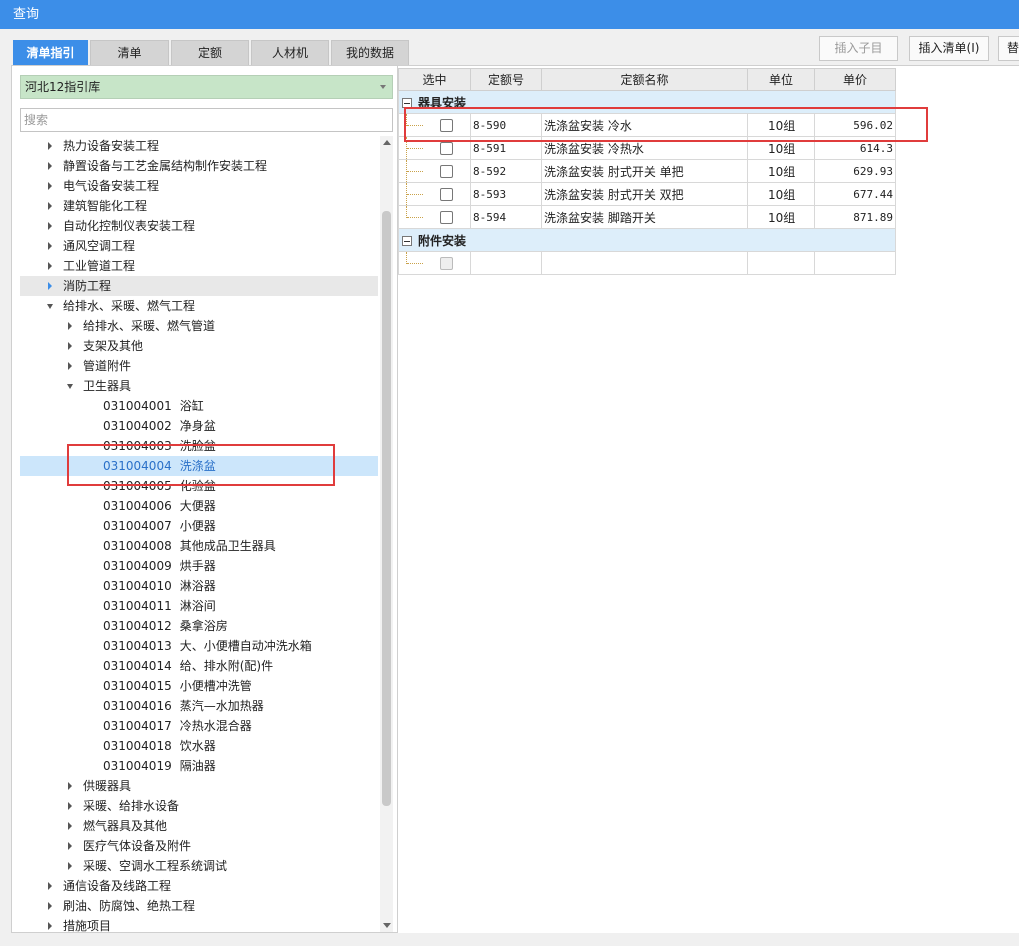  I want to click on tree-leaf: 031004008 其他成品卫生器具, so click(199, 546).